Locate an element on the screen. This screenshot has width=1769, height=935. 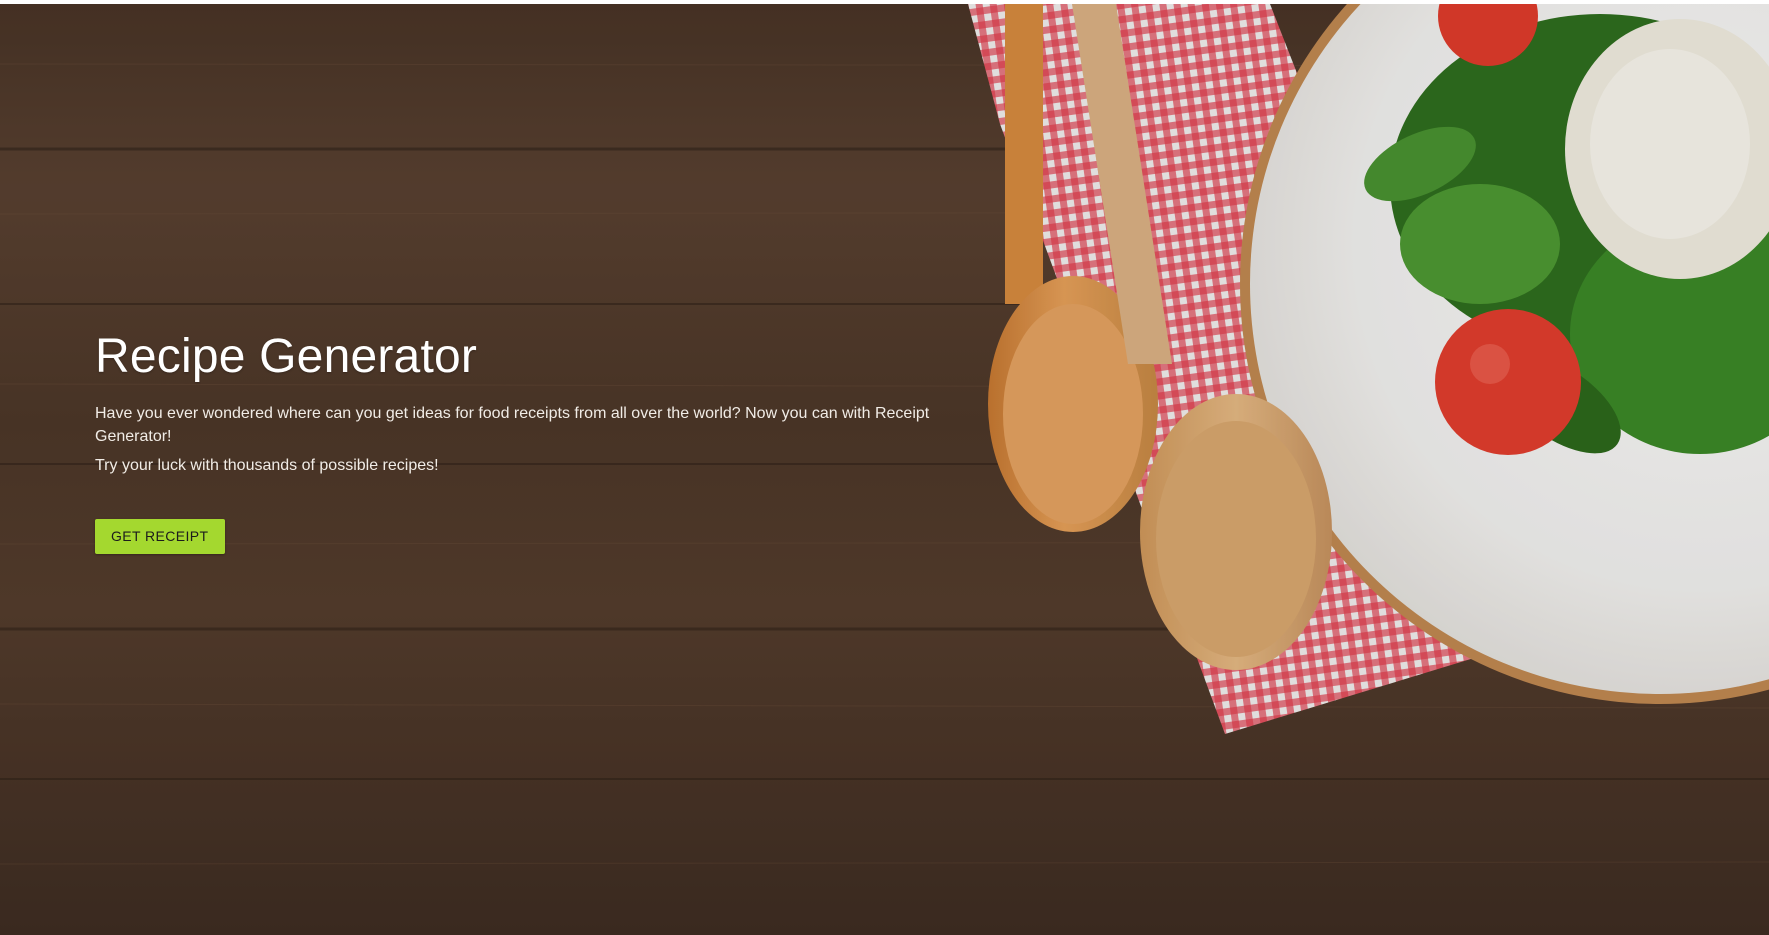
page-title: Recipe Generator is located at coordinates (286, 356).